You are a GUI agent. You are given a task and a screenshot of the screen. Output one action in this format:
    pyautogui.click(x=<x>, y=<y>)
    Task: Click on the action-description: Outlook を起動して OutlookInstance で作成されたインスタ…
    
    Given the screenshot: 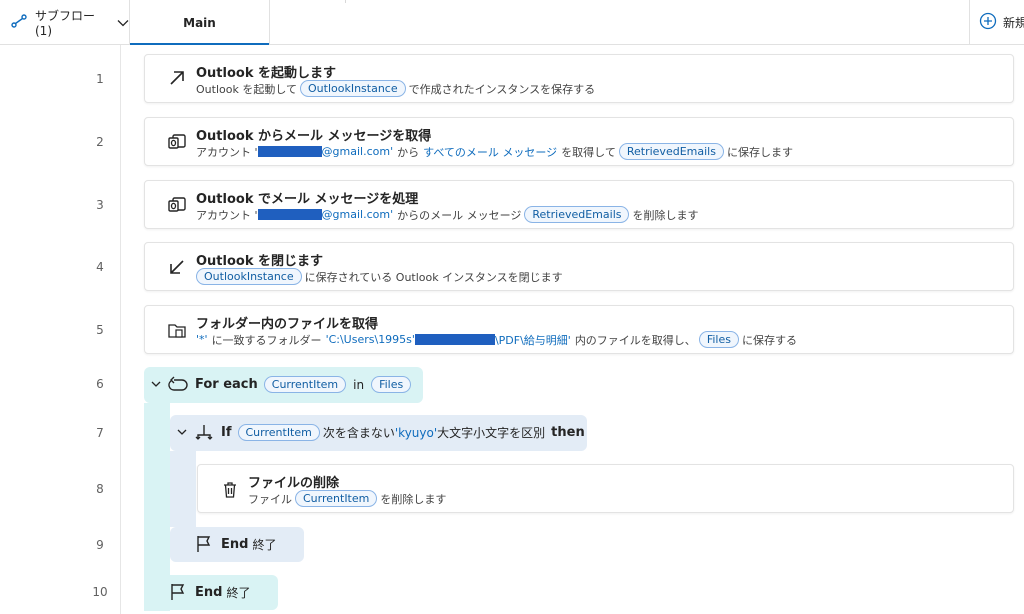 What is the action you would take?
    pyautogui.click(x=395, y=88)
    